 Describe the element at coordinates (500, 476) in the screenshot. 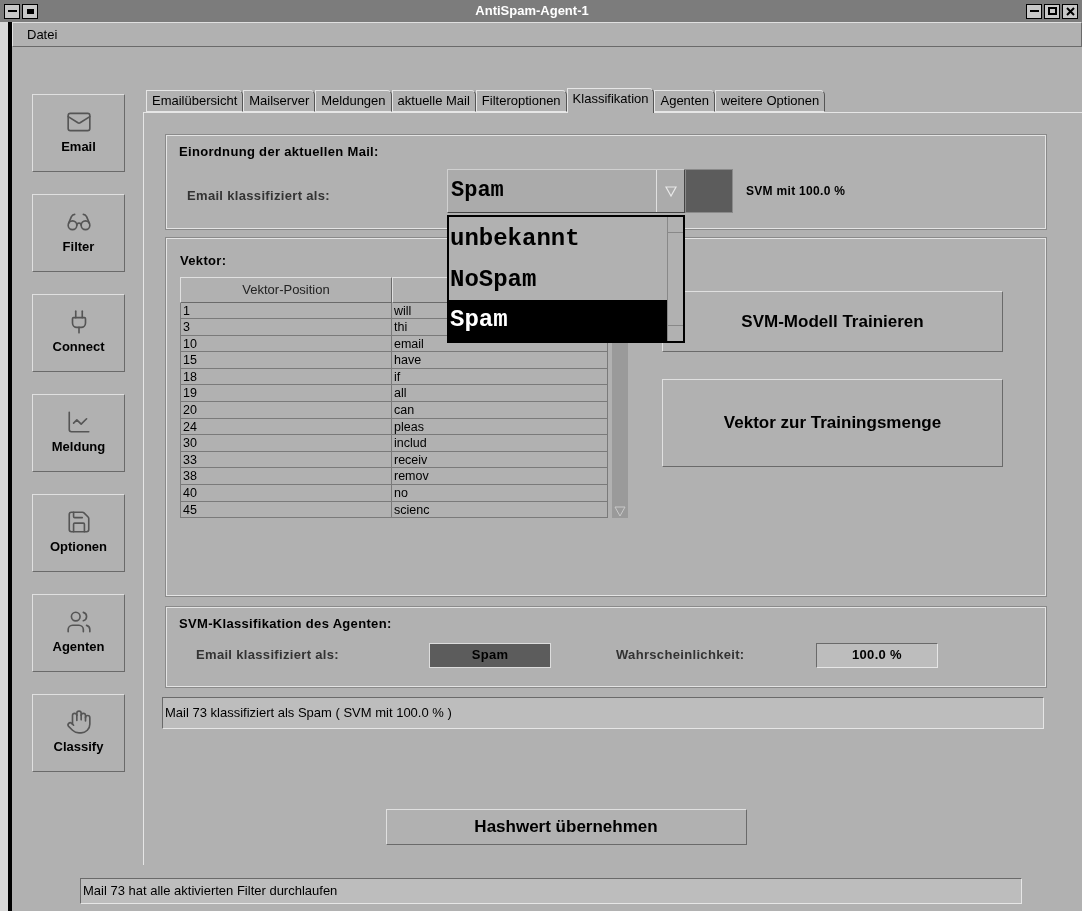

I see `table-cell: remov` at that location.